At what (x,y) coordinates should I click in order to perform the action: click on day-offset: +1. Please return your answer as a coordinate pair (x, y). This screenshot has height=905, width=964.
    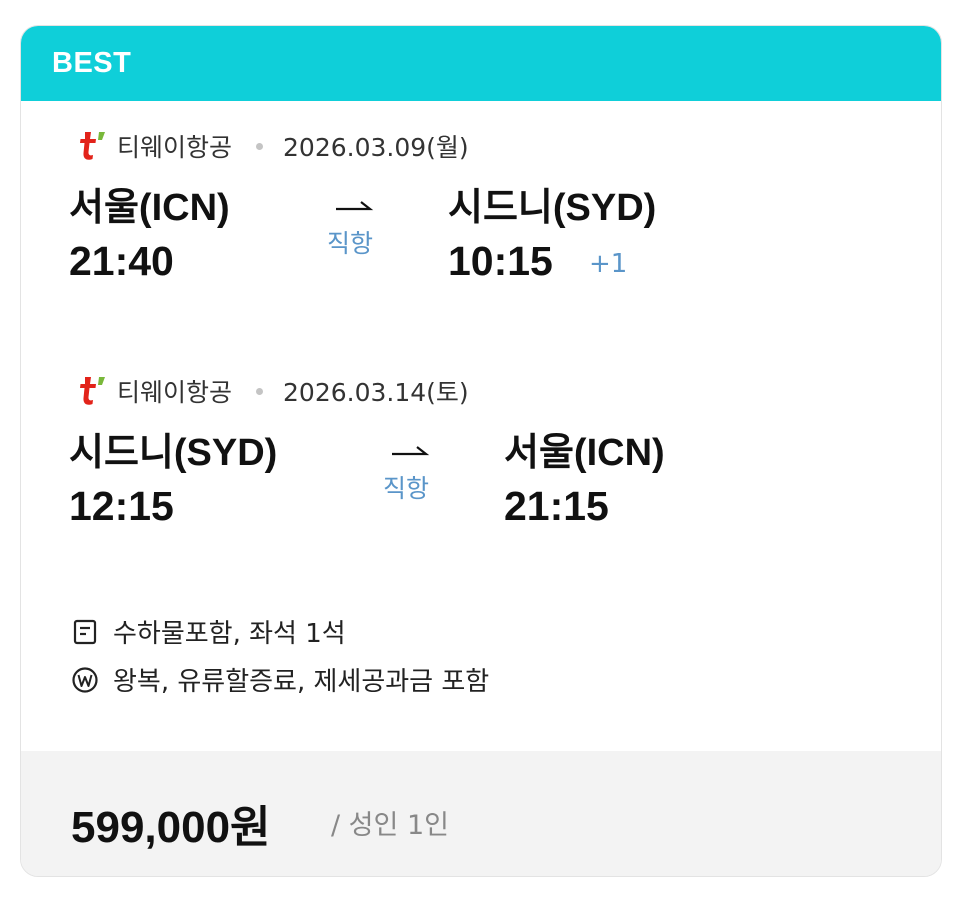
    Looking at the image, I should click on (608, 264).